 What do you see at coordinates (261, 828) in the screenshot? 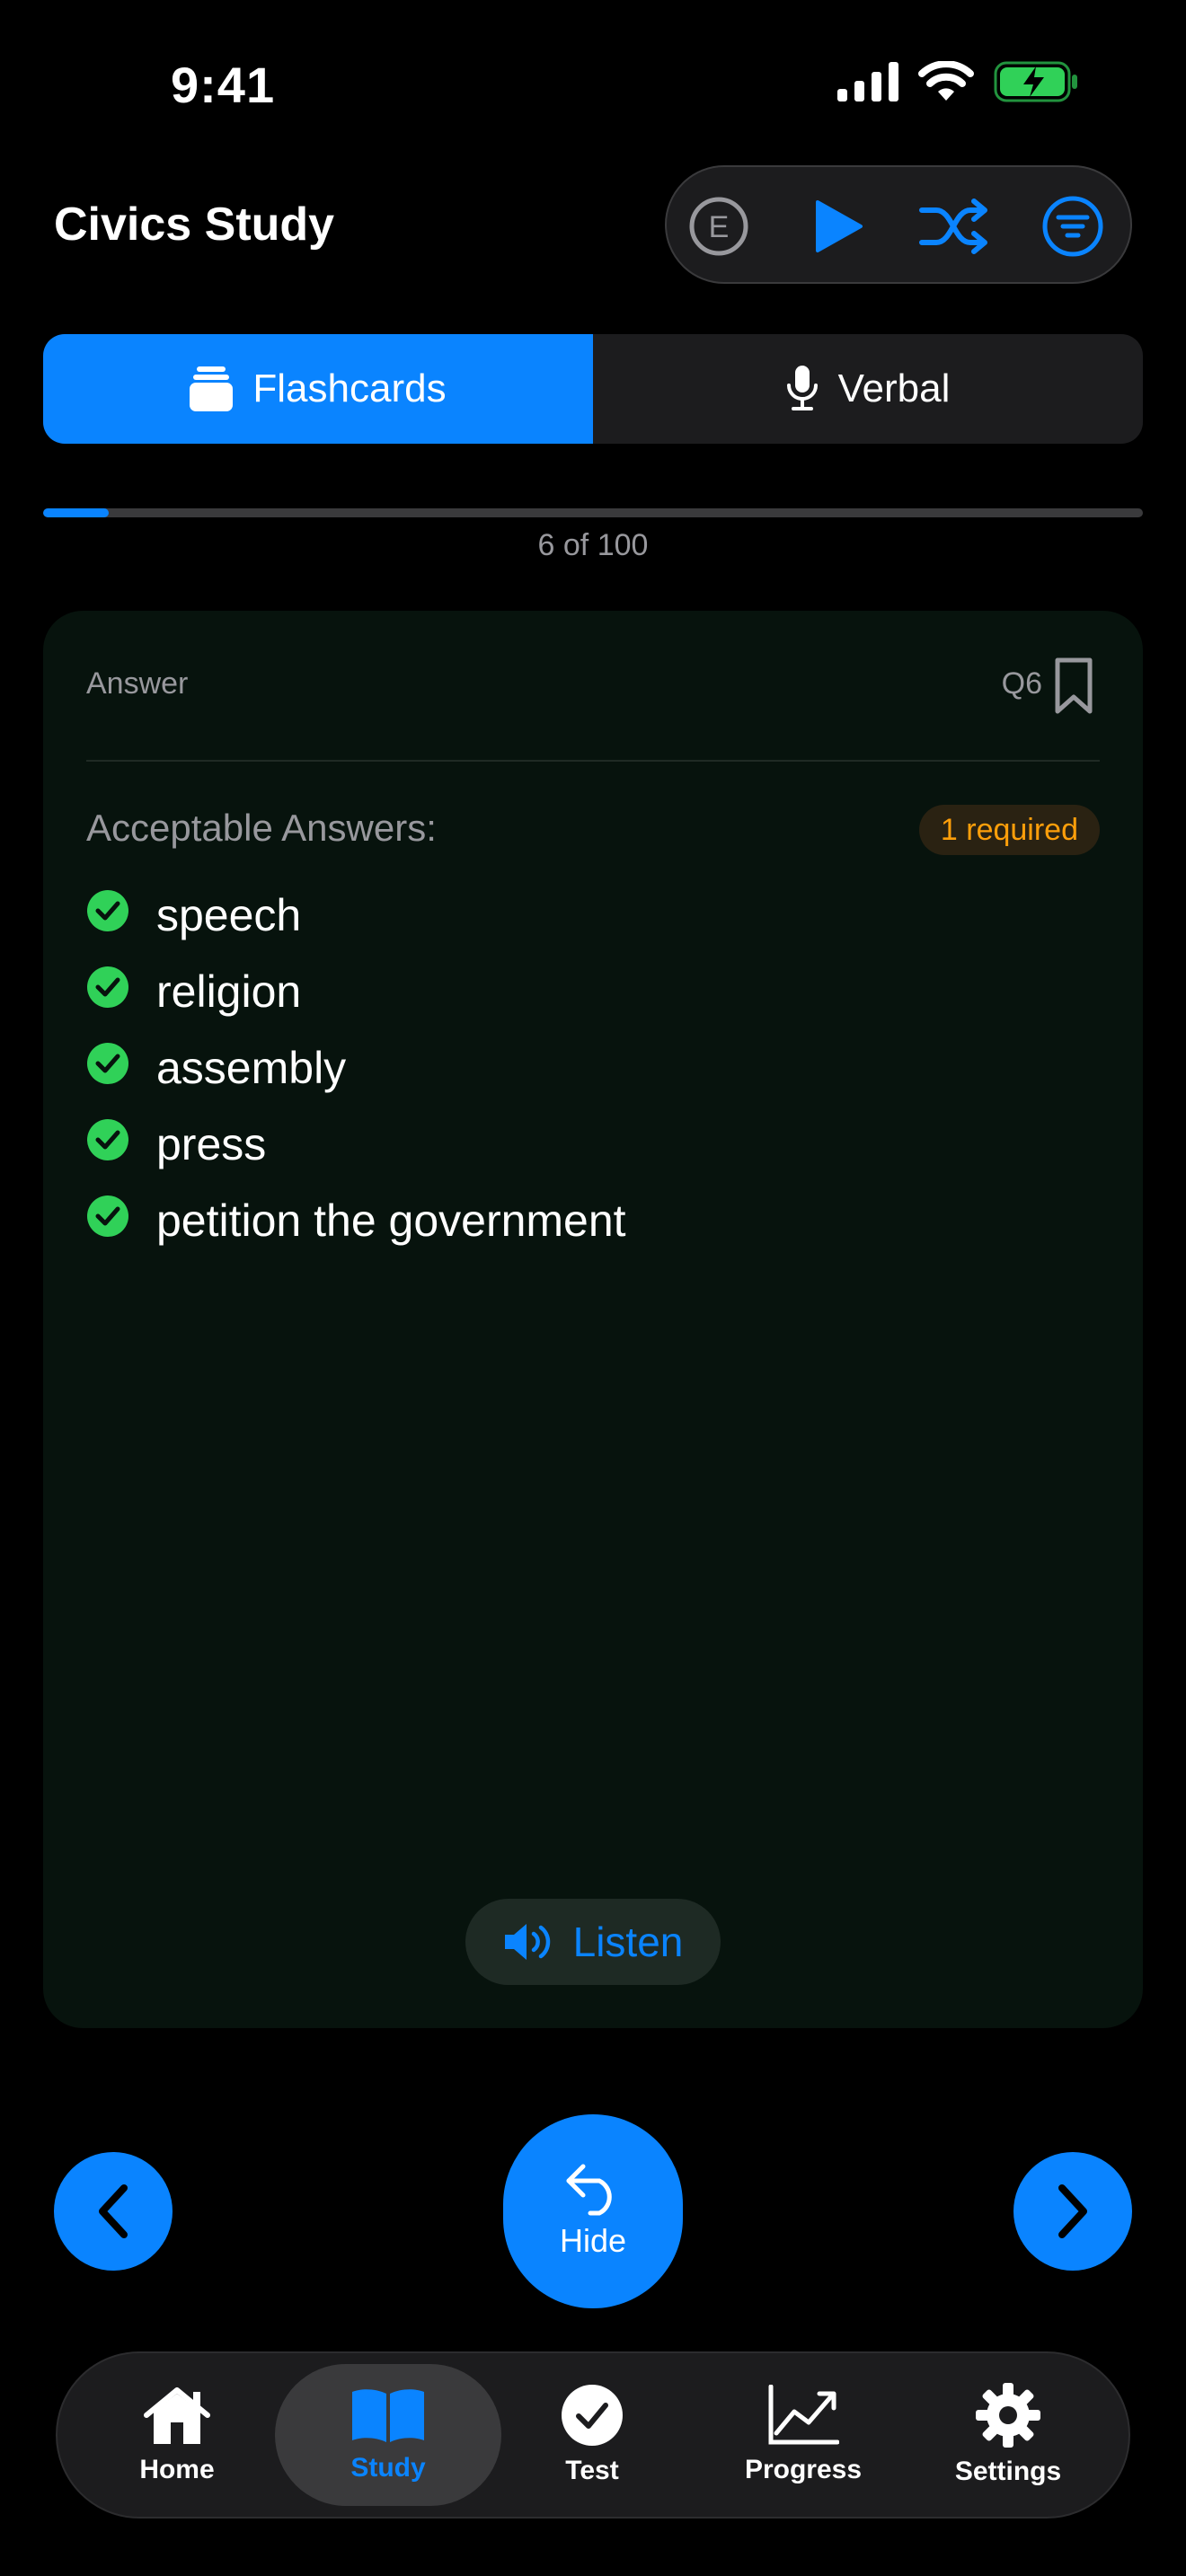
I see `acceptable-answers-title: Acceptable Answers:` at bounding box center [261, 828].